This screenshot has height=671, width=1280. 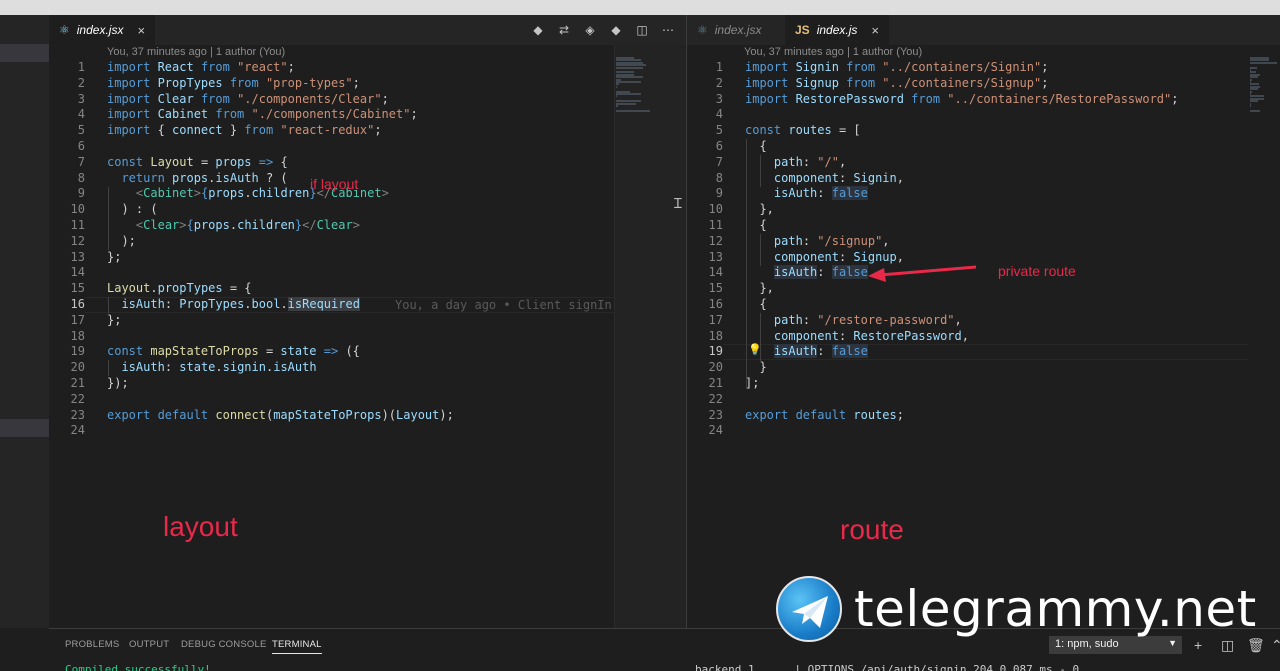 What do you see at coordinates (24, 53) in the screenshot?
I see `sidebar-selected-item` at bounding box center [24, 53].